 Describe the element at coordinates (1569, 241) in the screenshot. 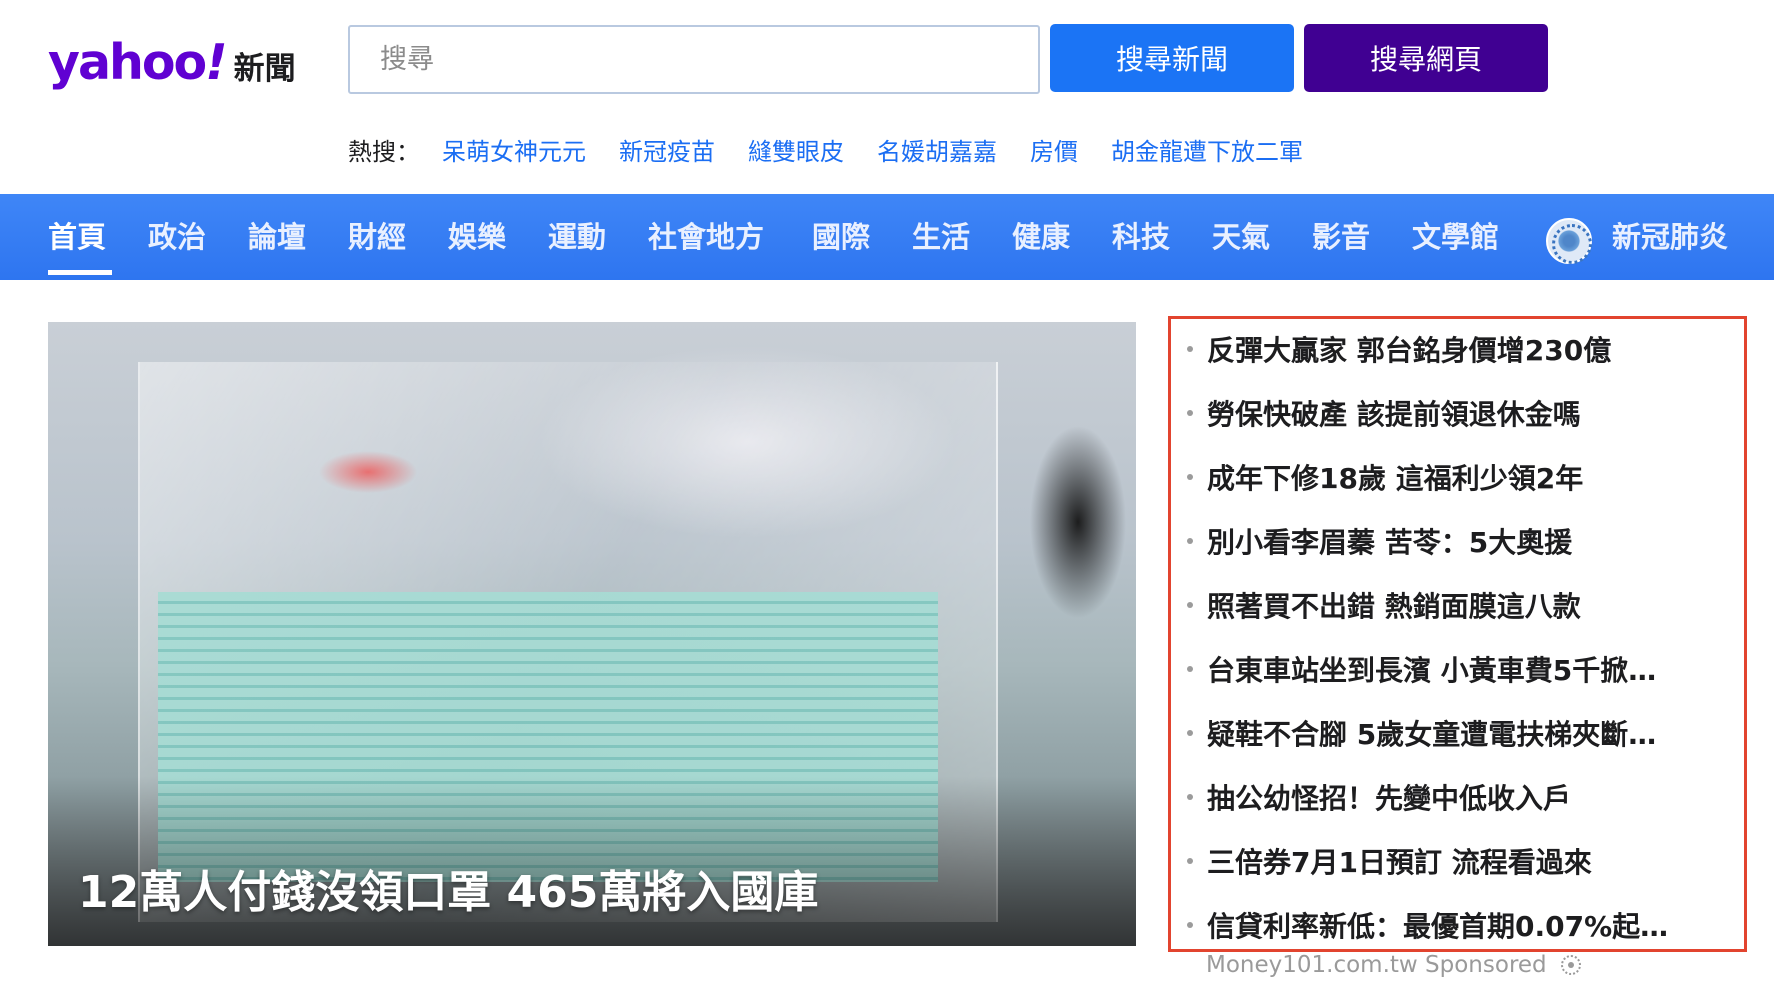

I see `coronavirus-icon` at that location.